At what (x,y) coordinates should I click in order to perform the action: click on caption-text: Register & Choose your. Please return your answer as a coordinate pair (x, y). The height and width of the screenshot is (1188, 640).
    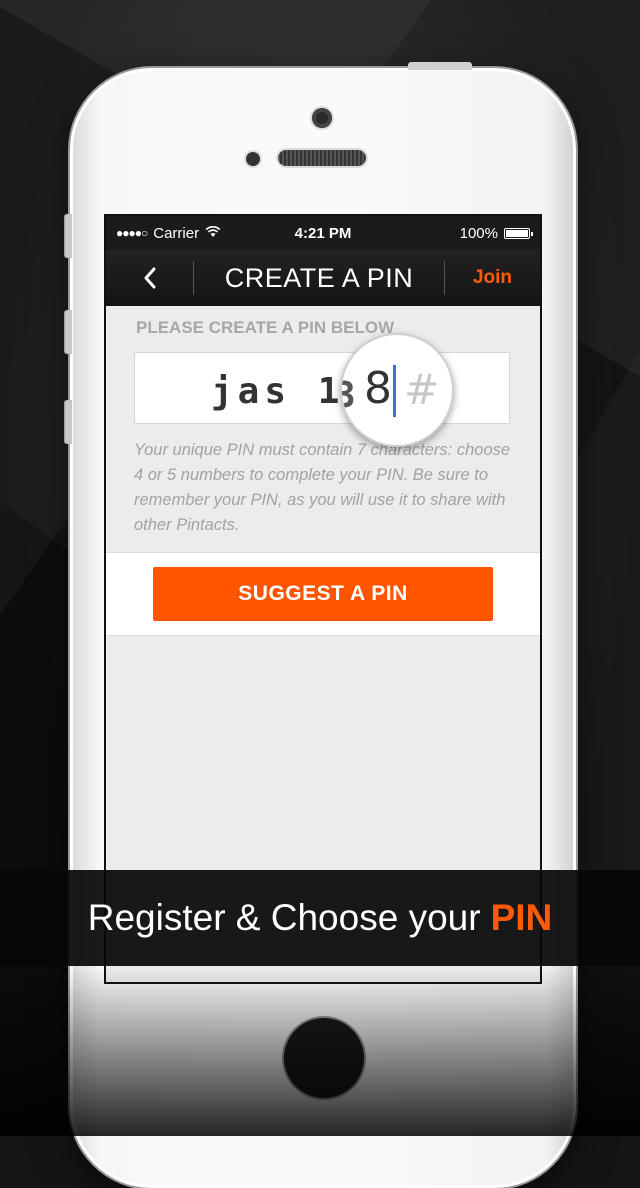
    Looking at the image, I should click on (284, 917).